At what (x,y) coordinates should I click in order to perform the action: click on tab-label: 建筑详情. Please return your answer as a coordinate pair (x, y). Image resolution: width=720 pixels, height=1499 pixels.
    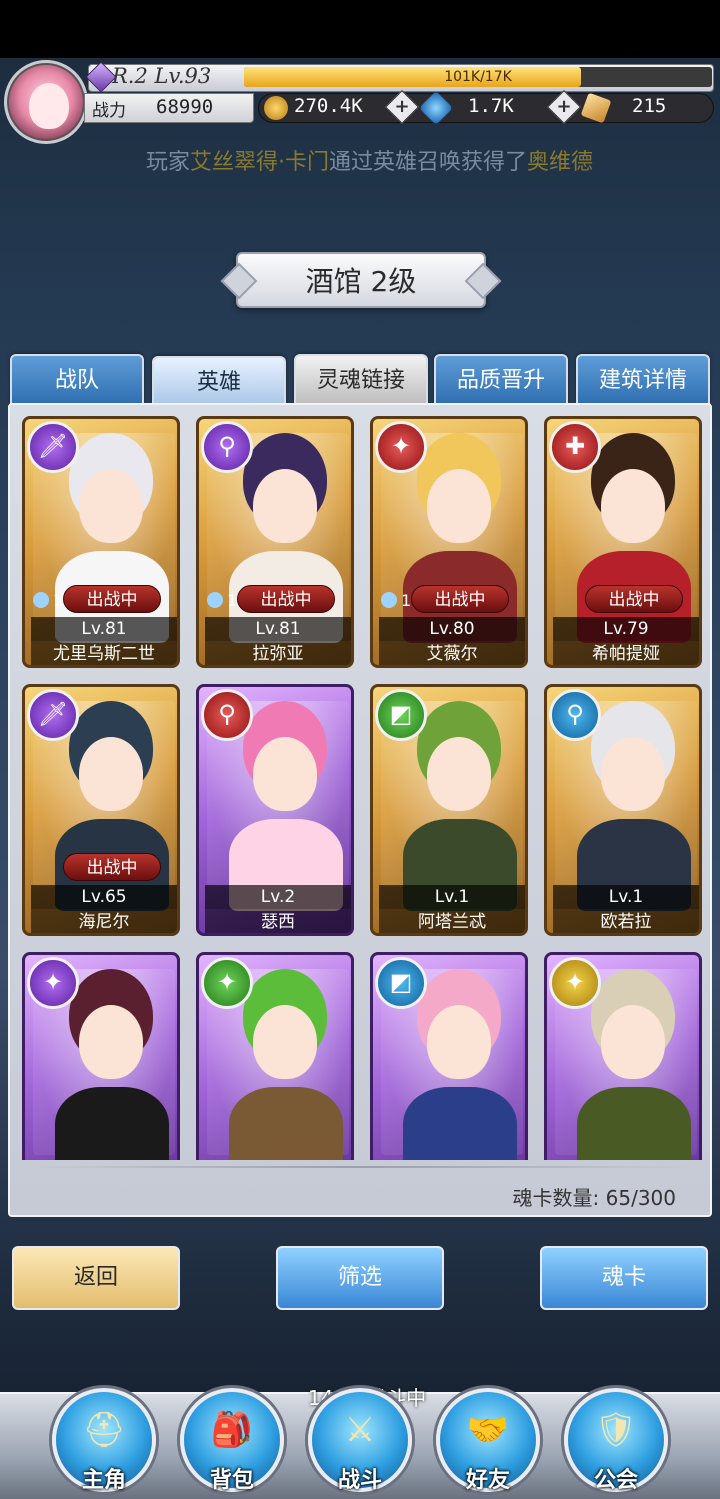
    Looking at the image, I should click on (642, 380).